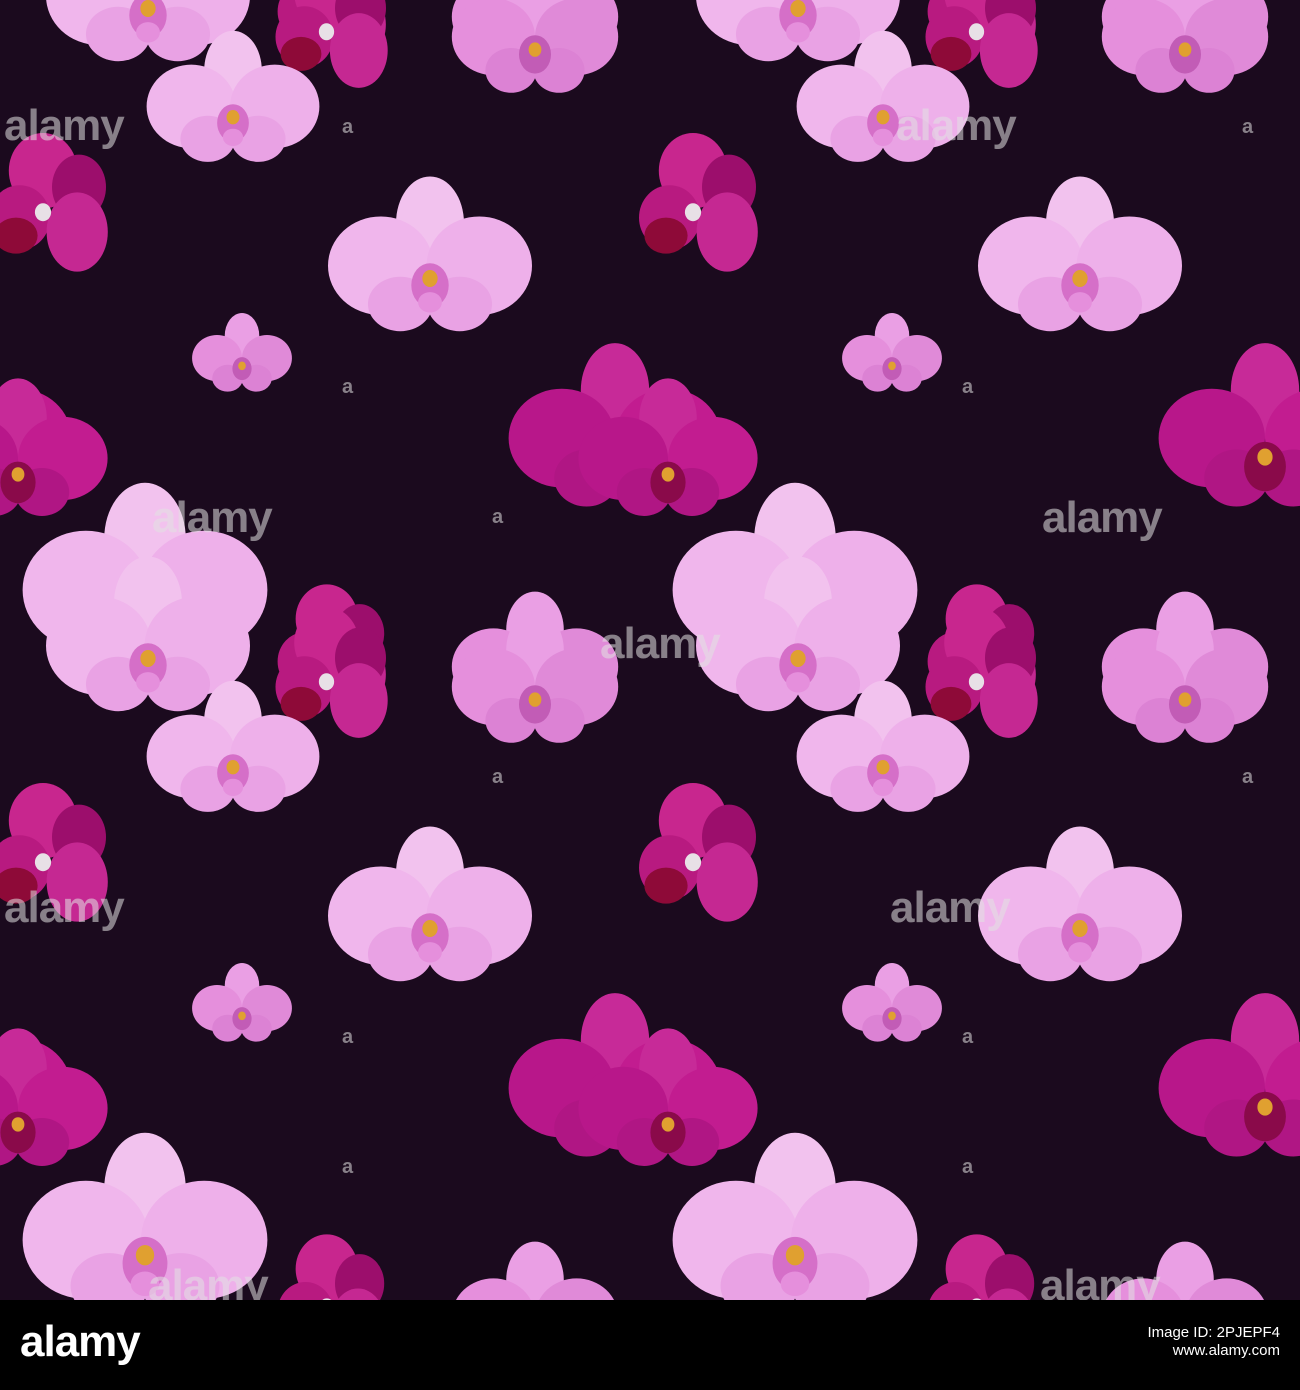  What do you see at coordinates (650, 1345) in the screenshot?
I see `footer-bar: alamy Image ID: 2PJEPF4 www.alamy.com` at bounding box center [650, 1345].